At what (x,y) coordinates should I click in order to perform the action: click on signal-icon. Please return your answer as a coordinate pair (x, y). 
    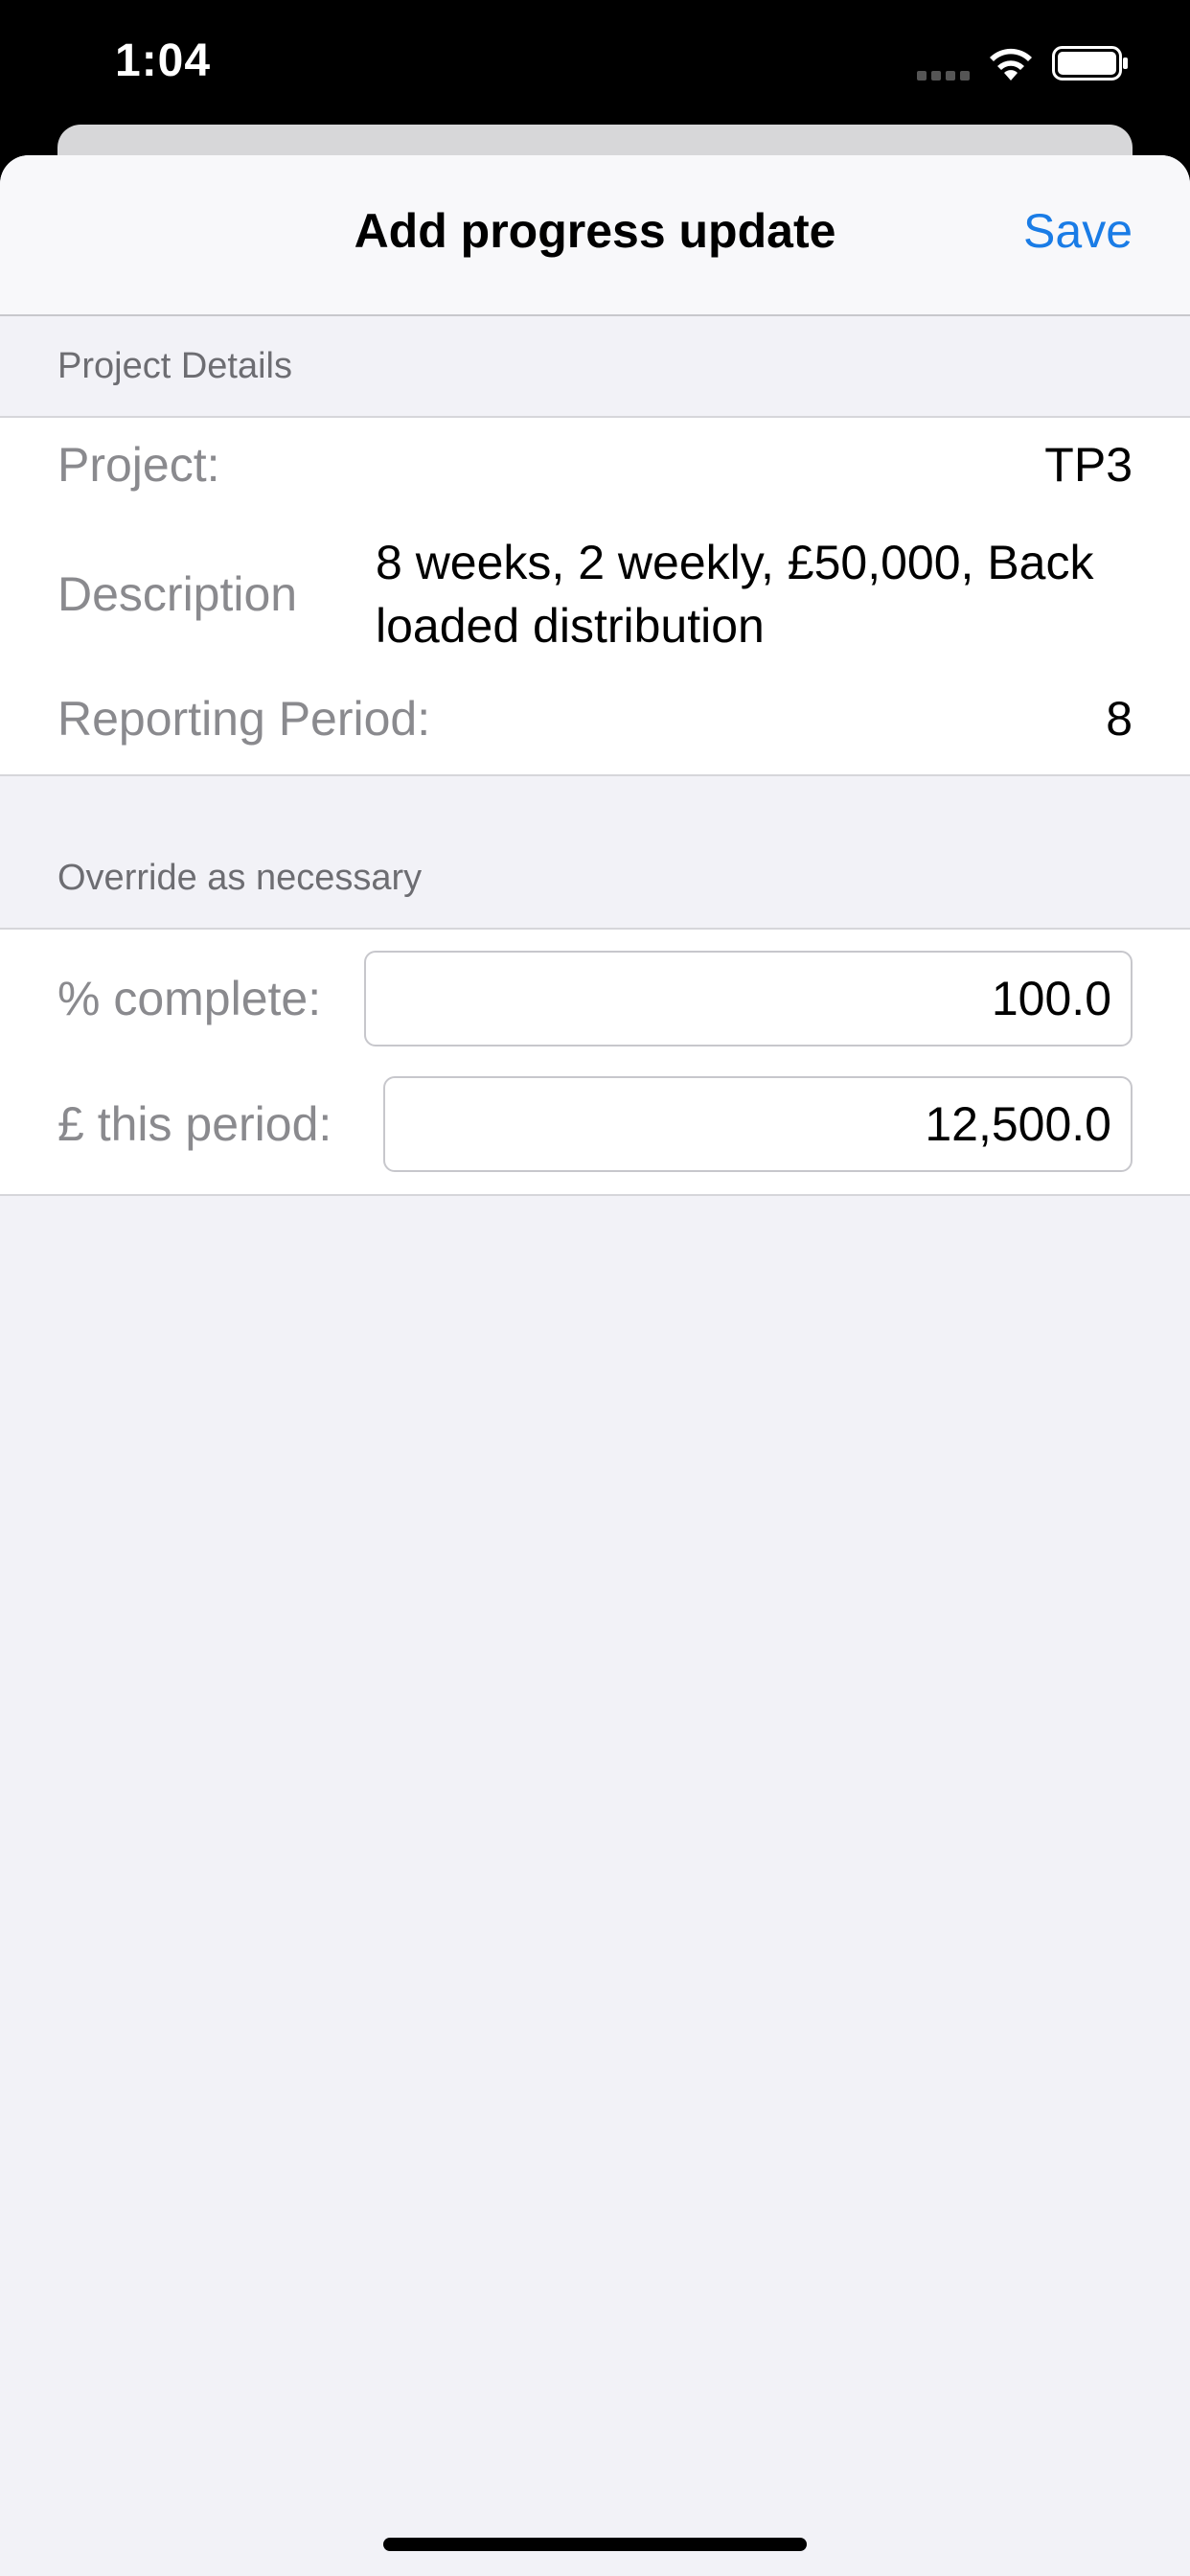
    Looking at the image, I should click on (944, 75).